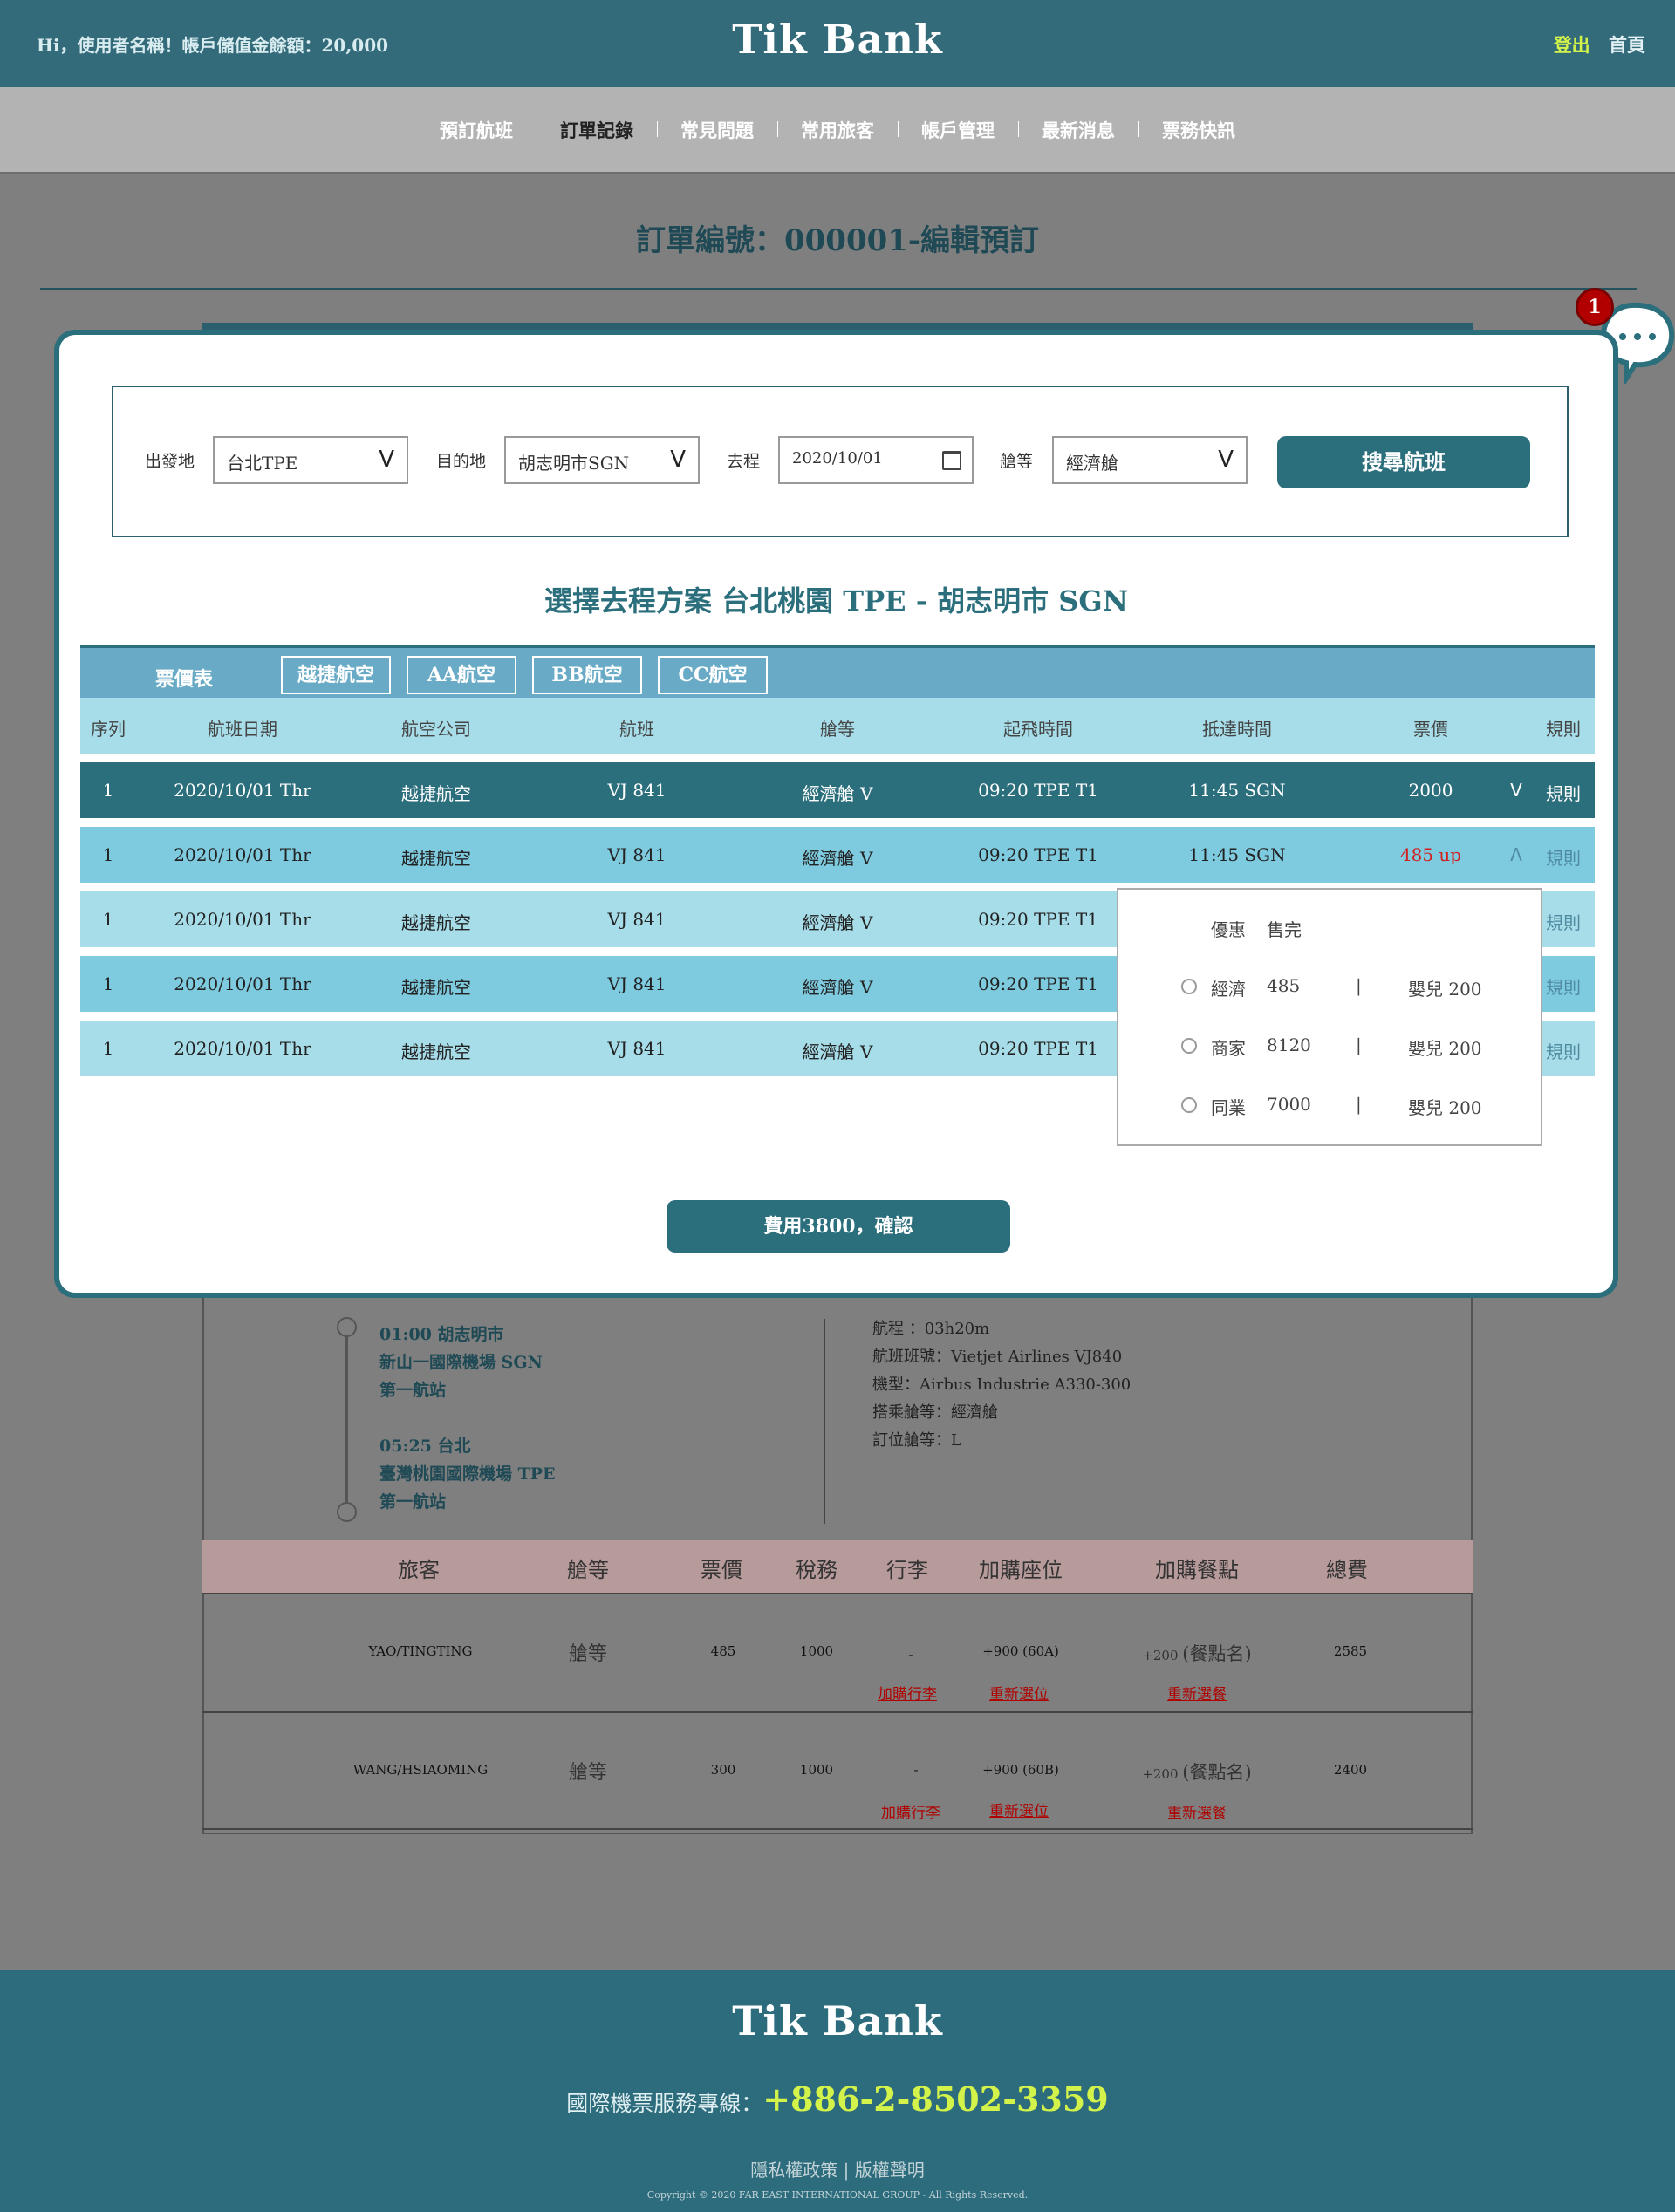  What do you see at coordinates (951, 460) in the screenshot?
I see `calendar-icon` at bounding box center [951, 460].